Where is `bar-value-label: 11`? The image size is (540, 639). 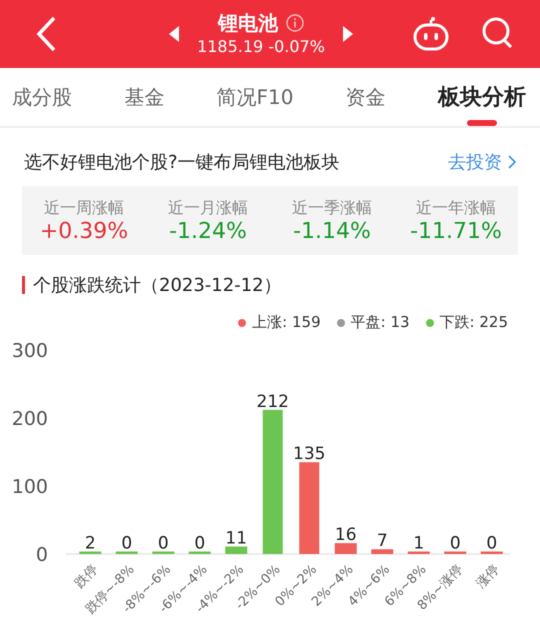
bar-value-label: 11 is located at coordinates (236, 538).